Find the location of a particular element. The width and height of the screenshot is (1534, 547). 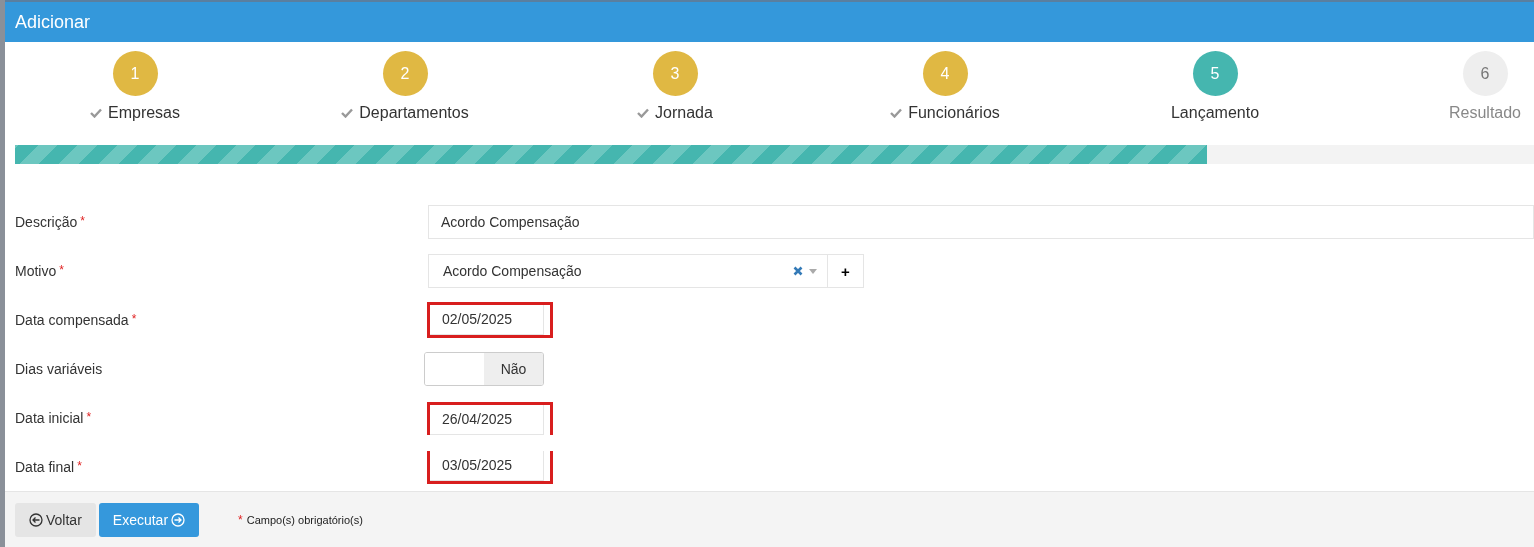

arrow-left-icon is located at coordinates (36, 519).